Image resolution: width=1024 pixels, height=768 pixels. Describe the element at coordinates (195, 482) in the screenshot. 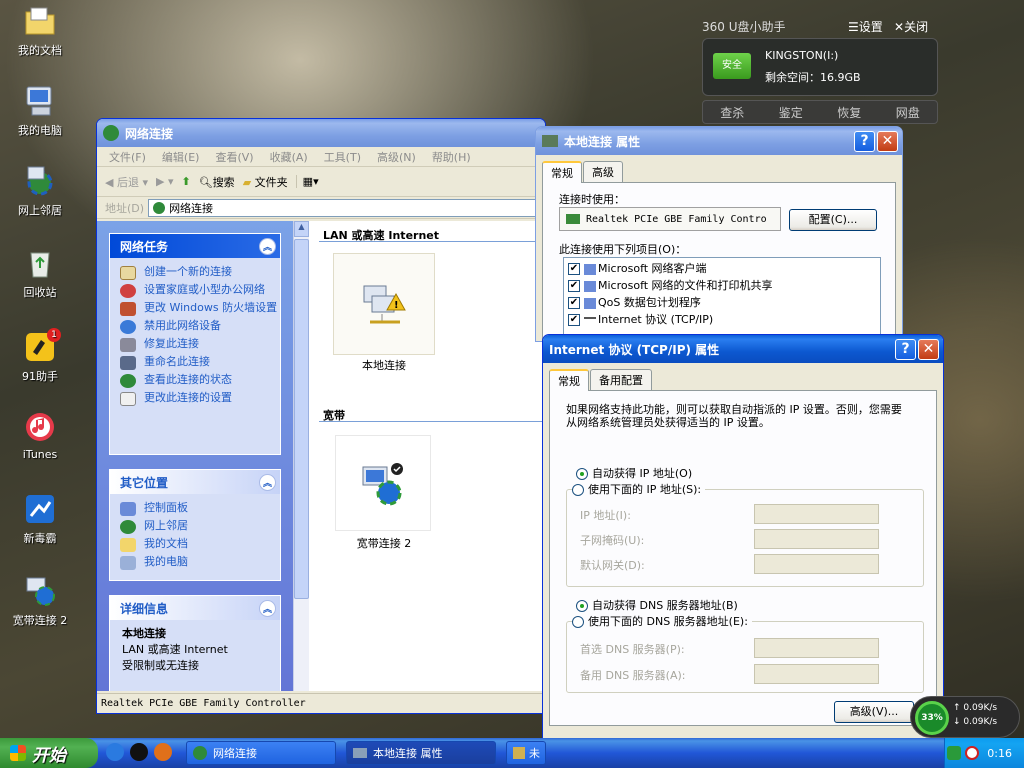

I see `other-places-header: 其它位置 ︽` at that location.